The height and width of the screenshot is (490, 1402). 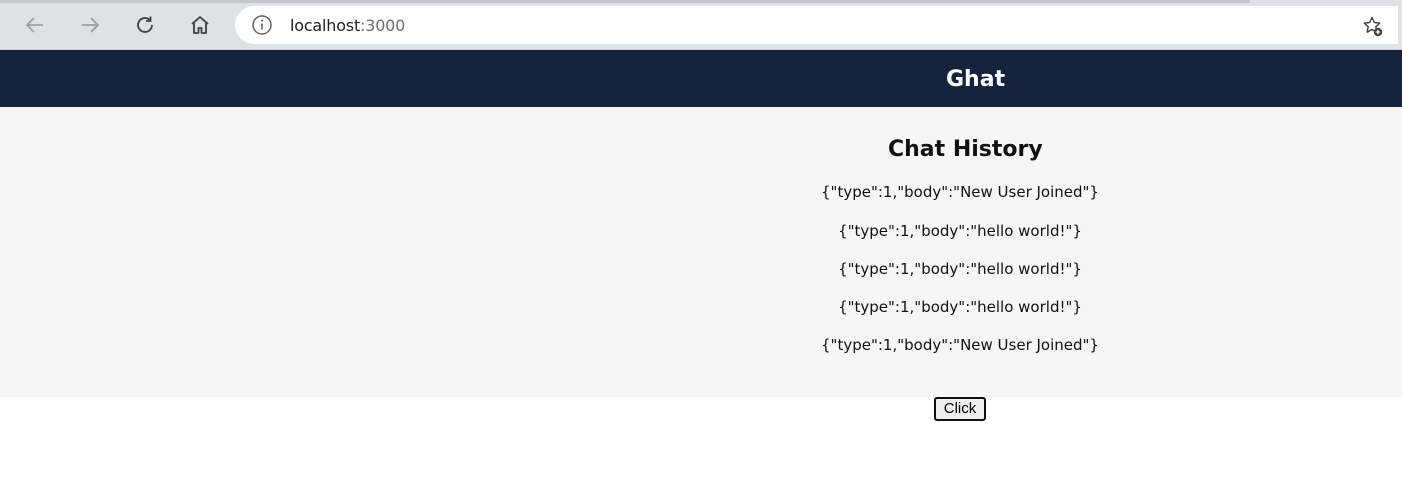 I want to click on back-button, so click(x=35, y=25).